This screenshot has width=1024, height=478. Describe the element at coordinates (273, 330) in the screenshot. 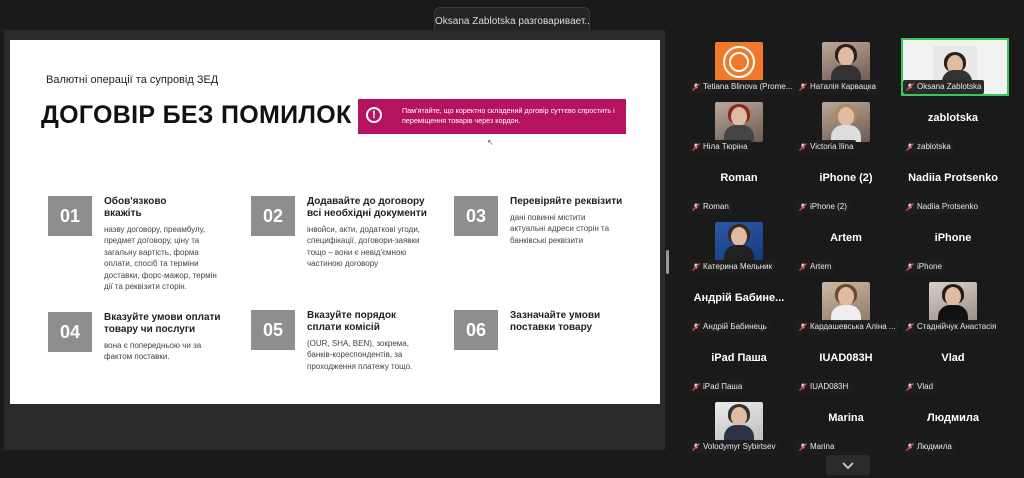

I see `step-number: 05` at that location.